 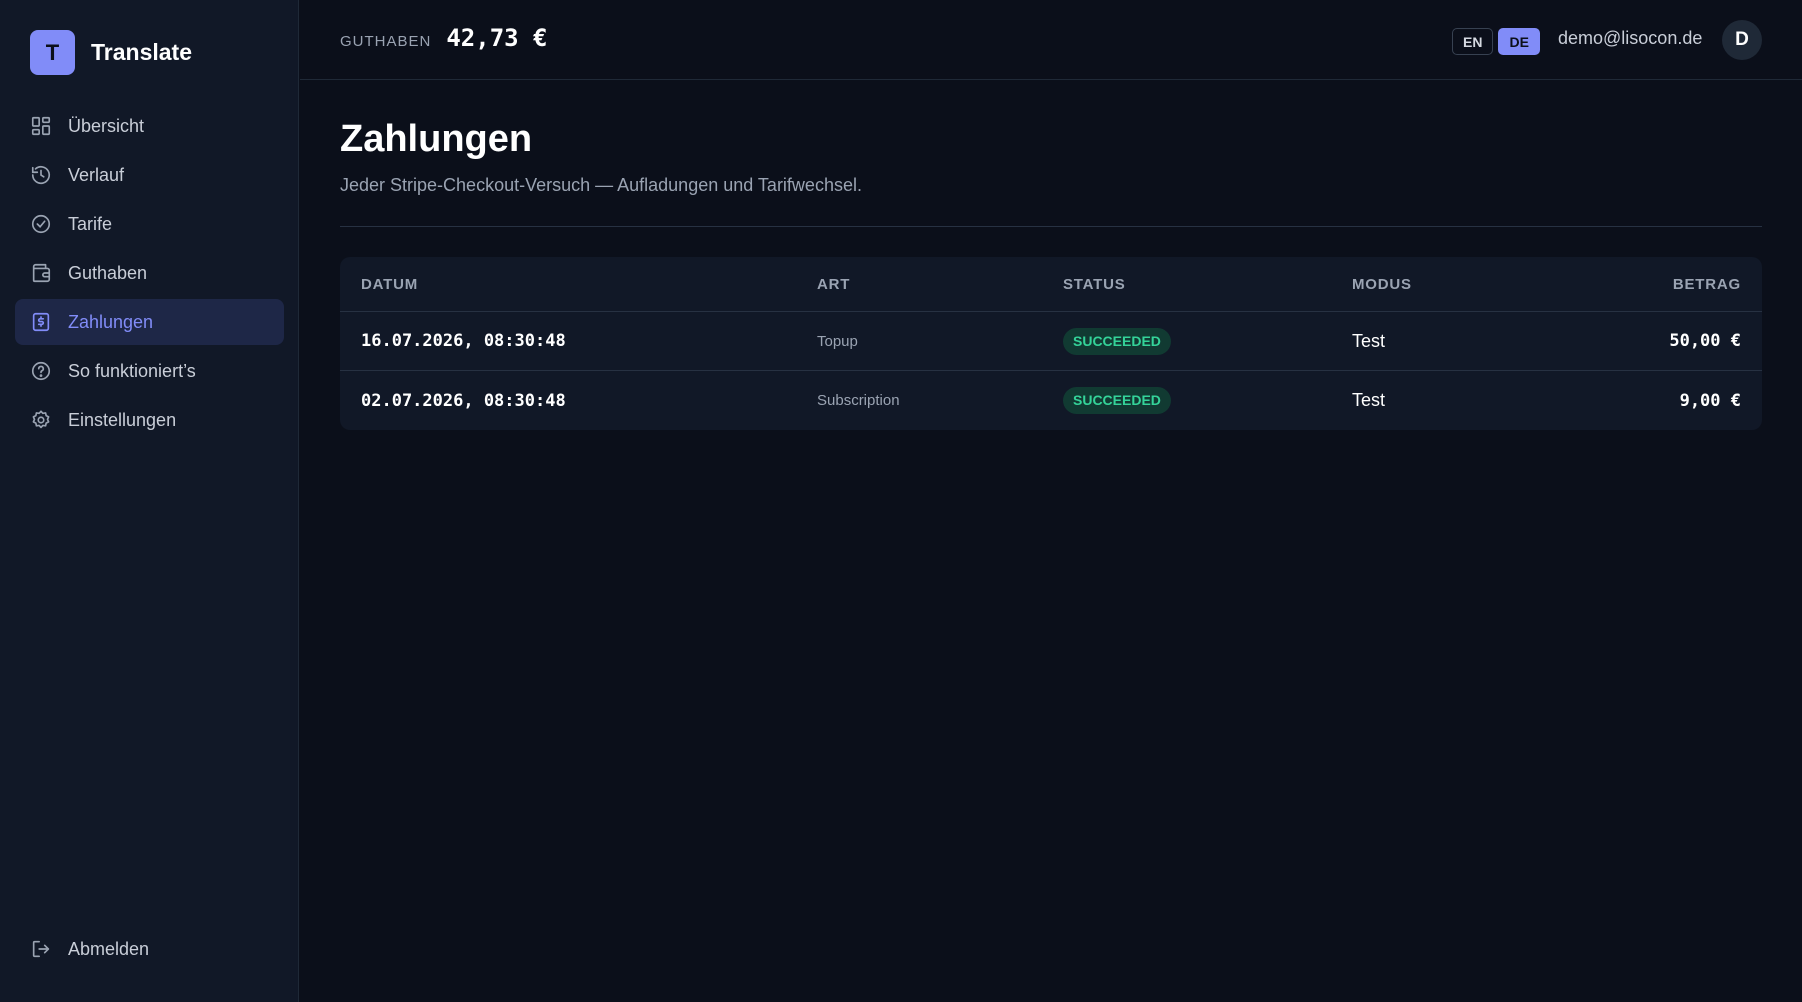 I want to click on sidebar-item-label: Tarife, so click(x=90, y=223).